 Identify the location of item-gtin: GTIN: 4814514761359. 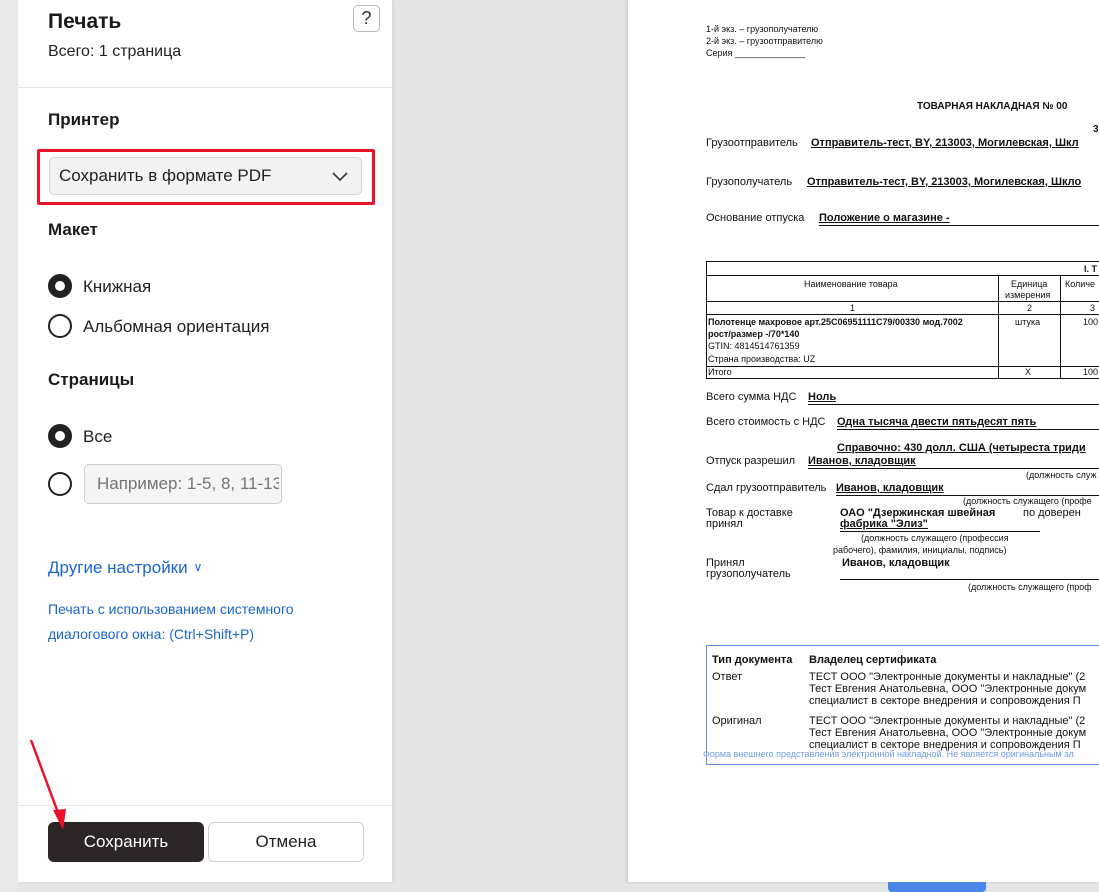
(754, 346).